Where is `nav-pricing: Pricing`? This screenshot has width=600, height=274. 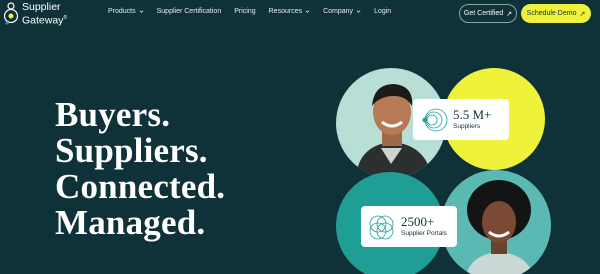 nav-pricing: Pricing is located at coordinates (244, 11).